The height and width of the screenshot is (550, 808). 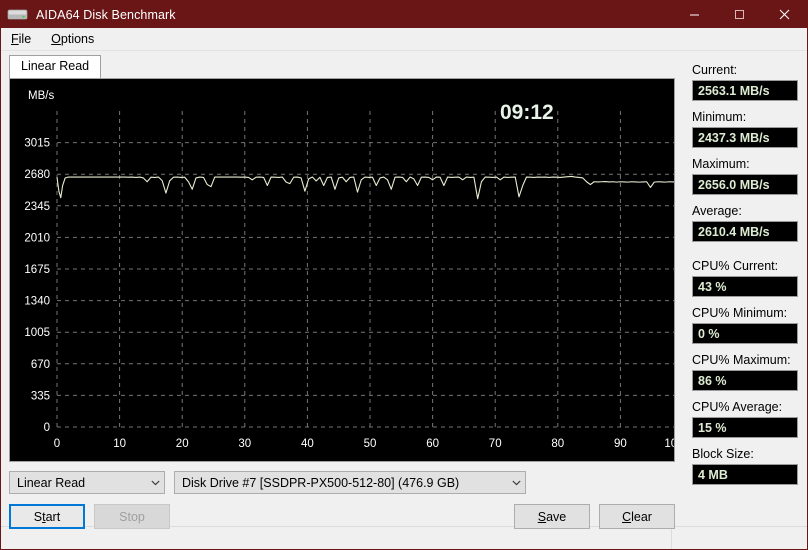 I want to click on readout-value-box: 2610.4 MB/s, so click(x=745, y=231).